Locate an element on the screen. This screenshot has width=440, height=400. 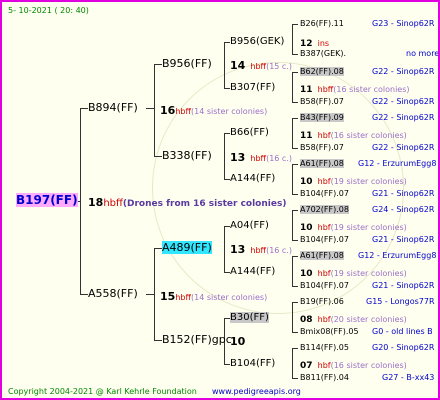
gen4-node: A702(FF).08 is located at coordinates (324, 210).